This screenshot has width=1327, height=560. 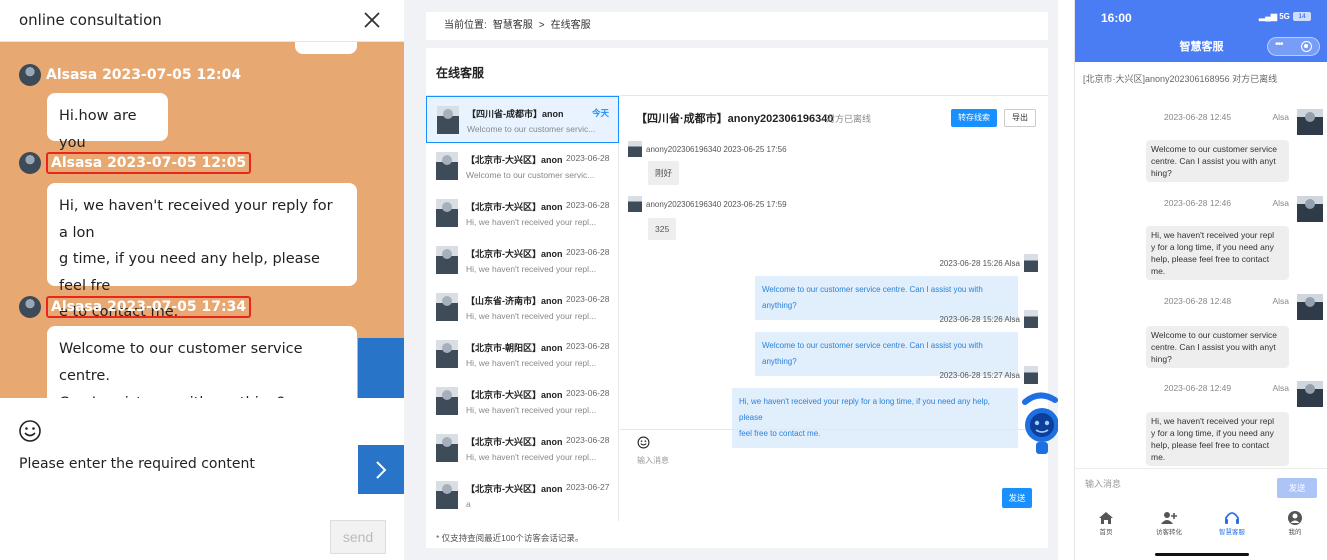 I want to click on tab-home: 首页, so click(x=1106, y=523).